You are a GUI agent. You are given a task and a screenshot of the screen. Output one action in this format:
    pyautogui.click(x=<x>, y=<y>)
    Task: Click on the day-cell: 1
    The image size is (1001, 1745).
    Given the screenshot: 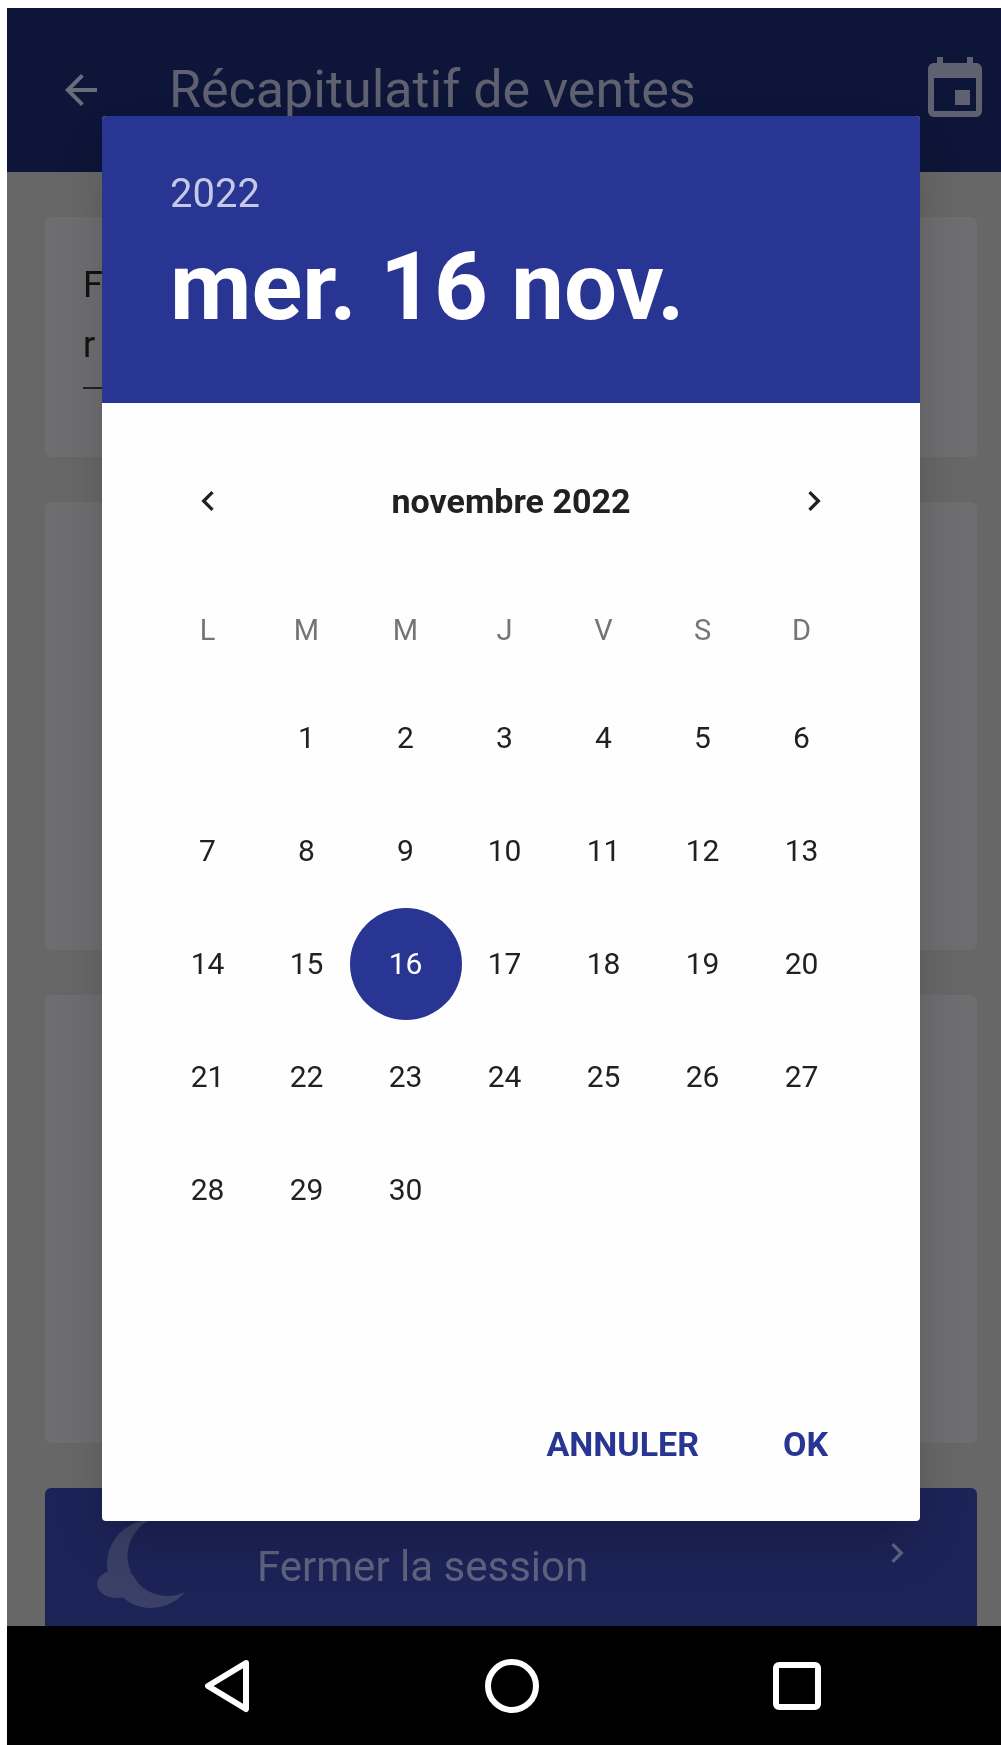 What is the action you would take?
    pyautogui.click(x=306, y=737)
    